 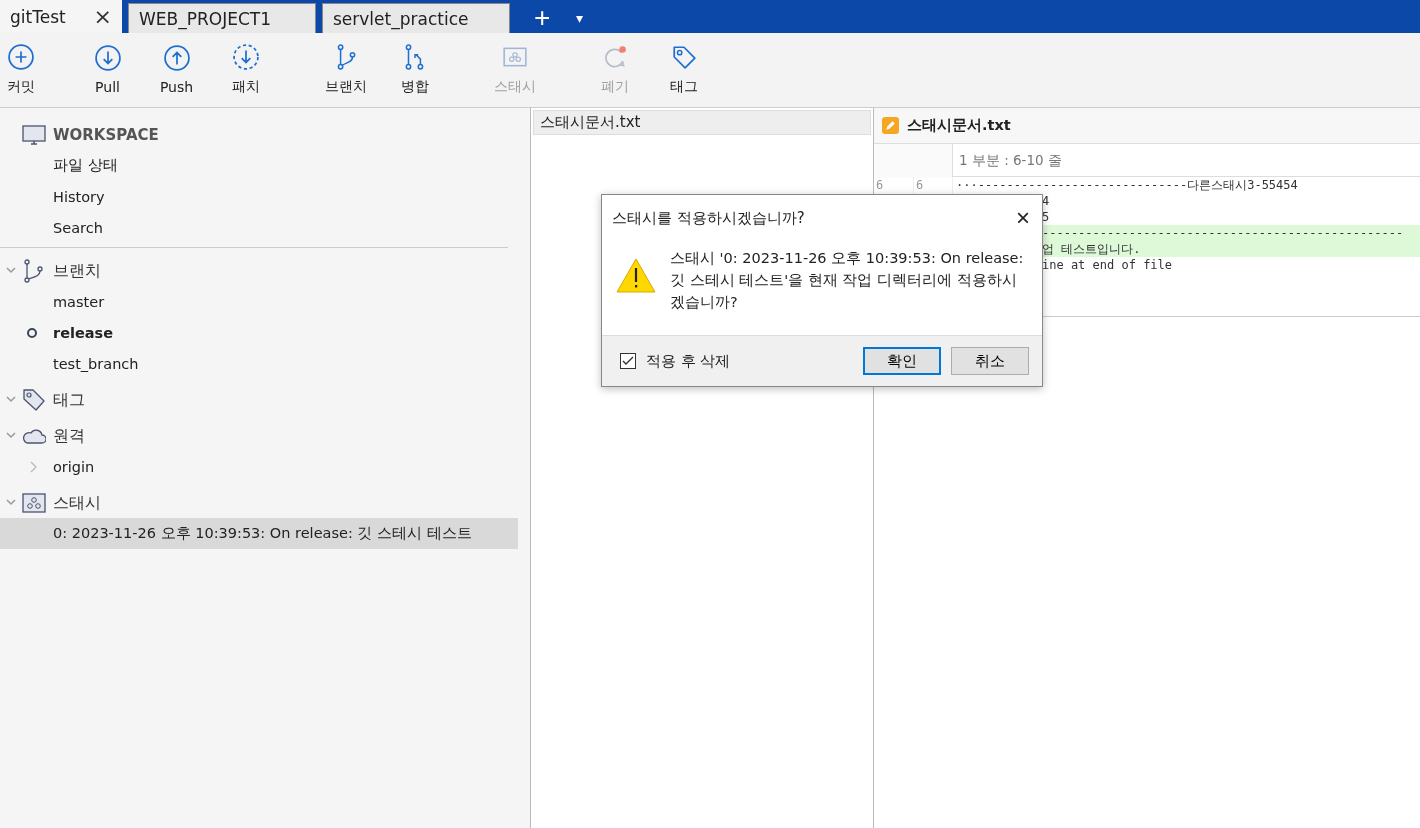 I want to click on sidebar-item: test_branch, so click(x=259, y=363).